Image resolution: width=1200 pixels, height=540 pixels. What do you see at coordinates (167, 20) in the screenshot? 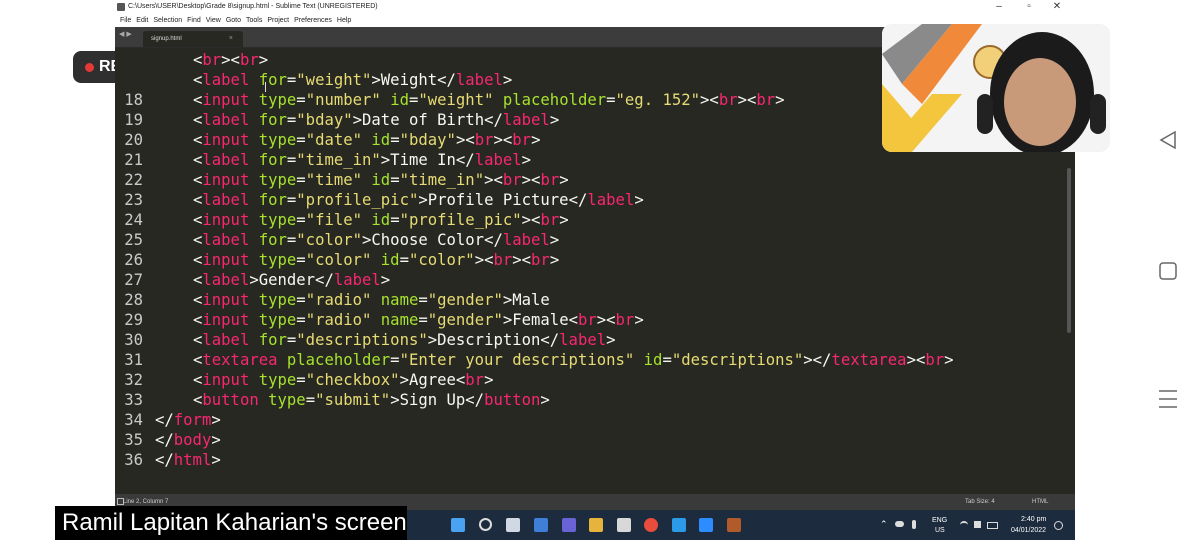
I see `menu-selection: Selection` at bounding box center [167, 20].